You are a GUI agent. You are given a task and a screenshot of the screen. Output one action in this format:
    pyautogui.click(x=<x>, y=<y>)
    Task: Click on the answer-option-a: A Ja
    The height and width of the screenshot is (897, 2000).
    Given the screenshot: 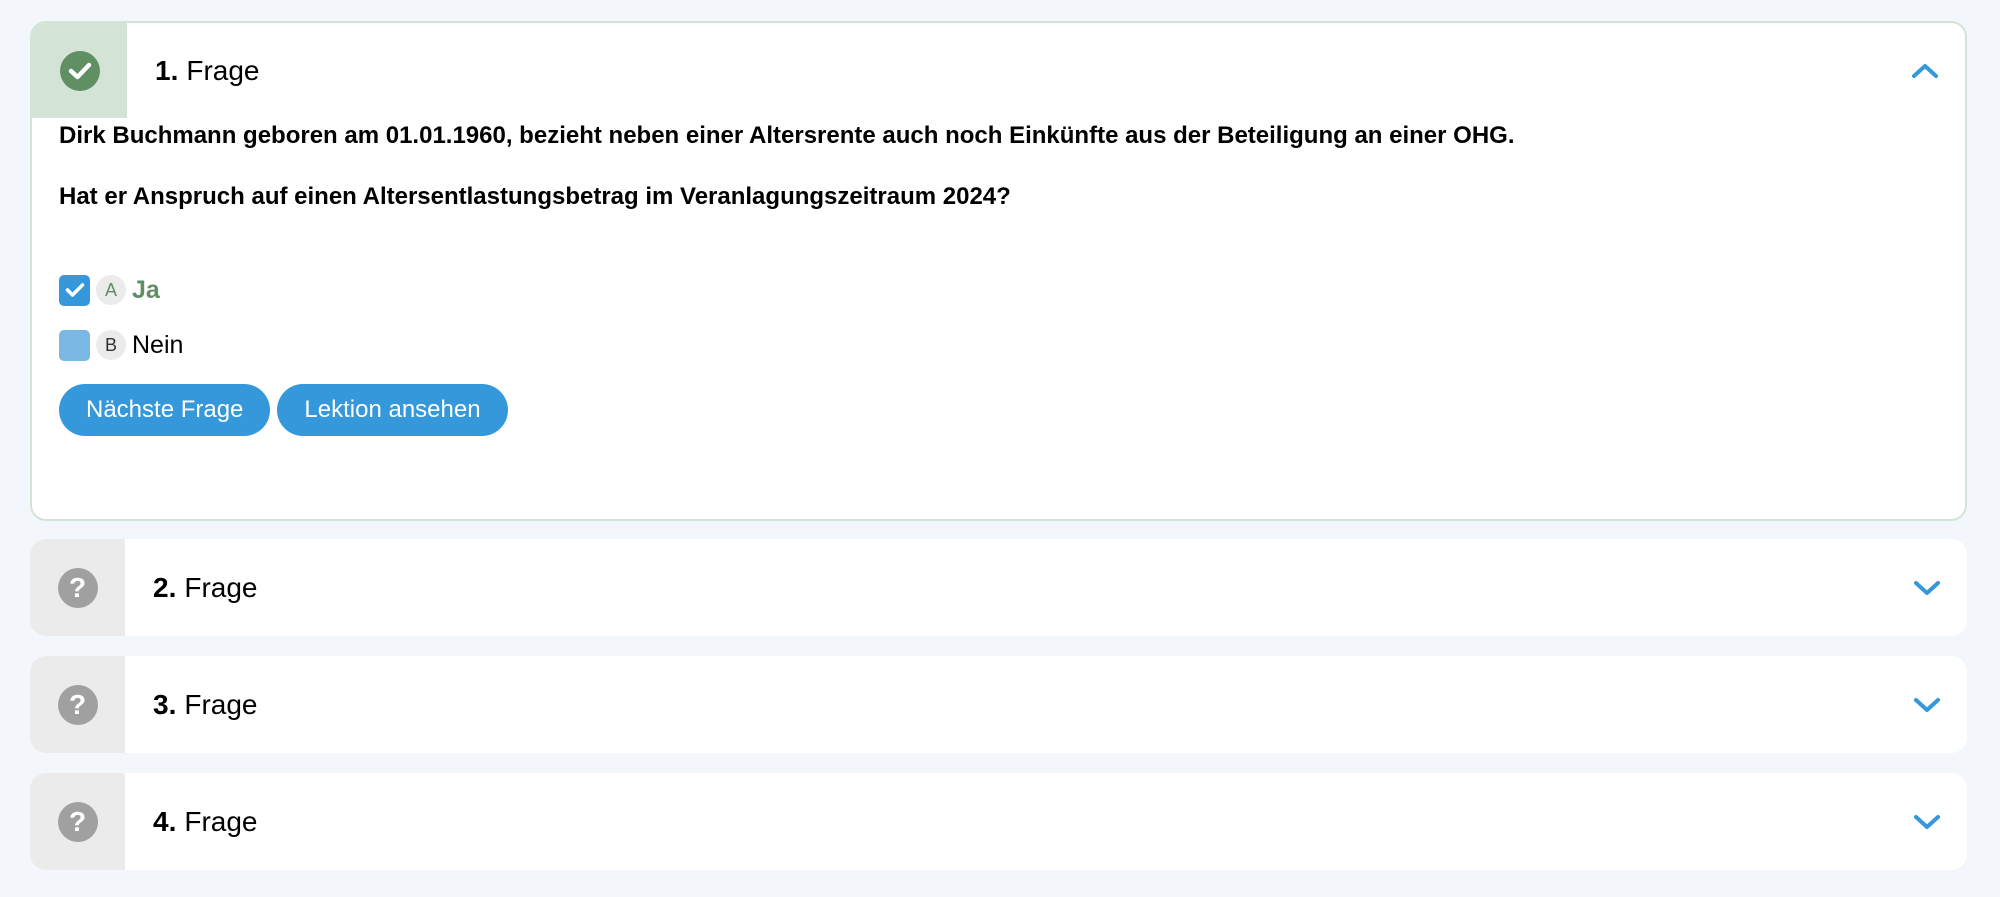 What is the action you would take?
    pyautogui.click(x=998, y=290)
    